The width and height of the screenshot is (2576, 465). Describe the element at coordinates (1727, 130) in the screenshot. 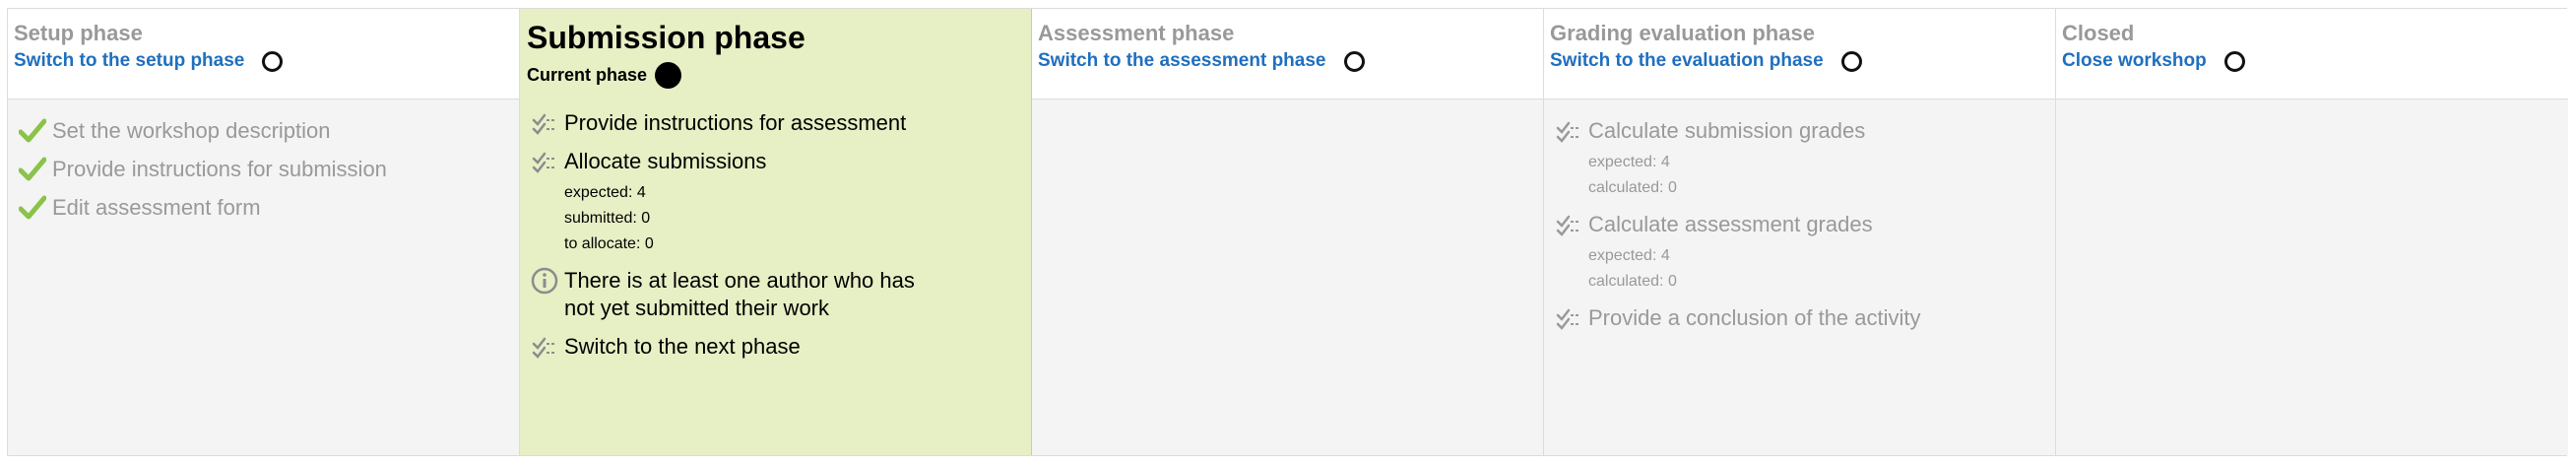

I see `task-label: Calculate submission grades` at that location.